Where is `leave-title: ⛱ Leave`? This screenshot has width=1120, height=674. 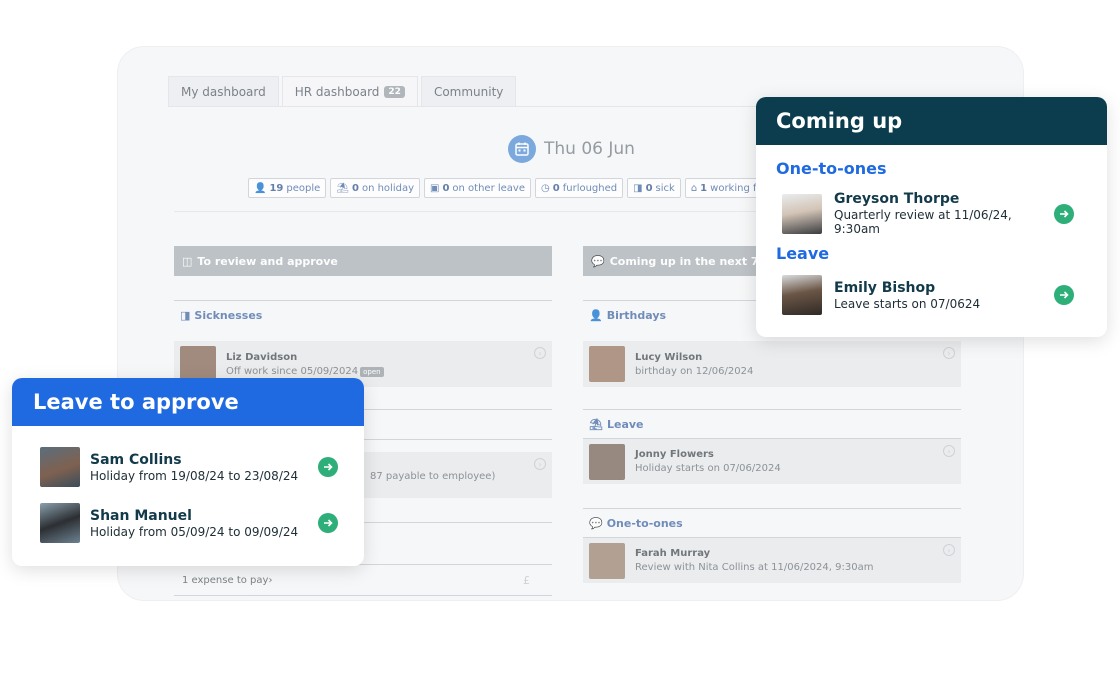 leave-title: ⛱ Leave is located at coordinates (616, 424).